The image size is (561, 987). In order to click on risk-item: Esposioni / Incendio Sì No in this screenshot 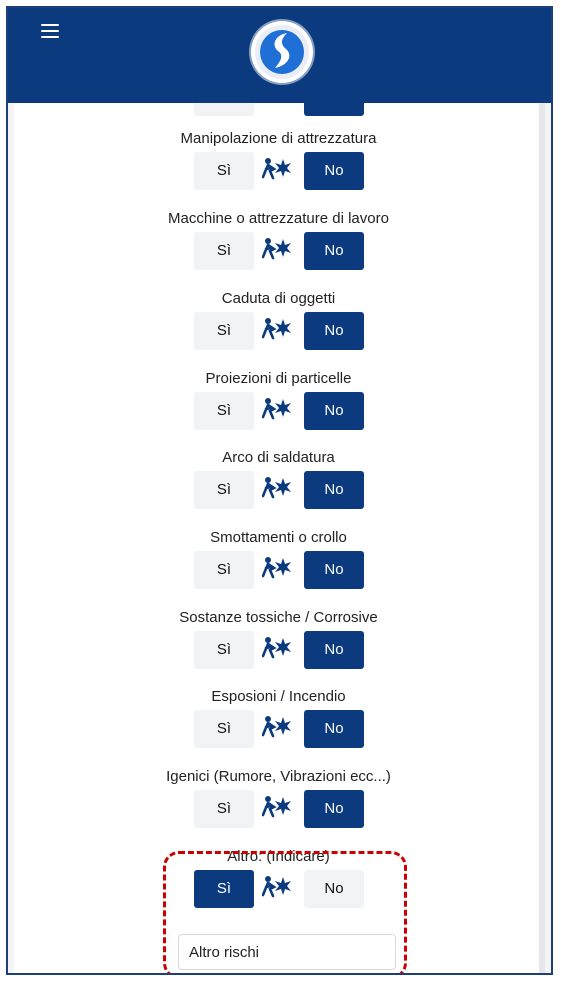, I will do `click(278, 718)`.